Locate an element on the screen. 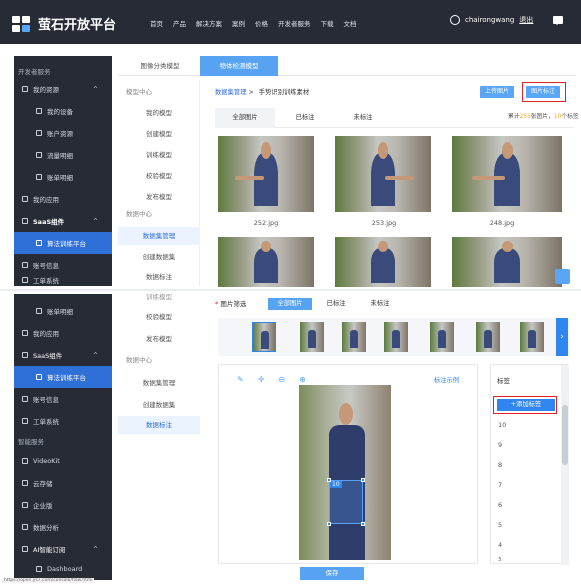 The width and height of the screenshot is (581, 586). tab-image-classification: 图像分类模型 is located at coordinates (160, 66).